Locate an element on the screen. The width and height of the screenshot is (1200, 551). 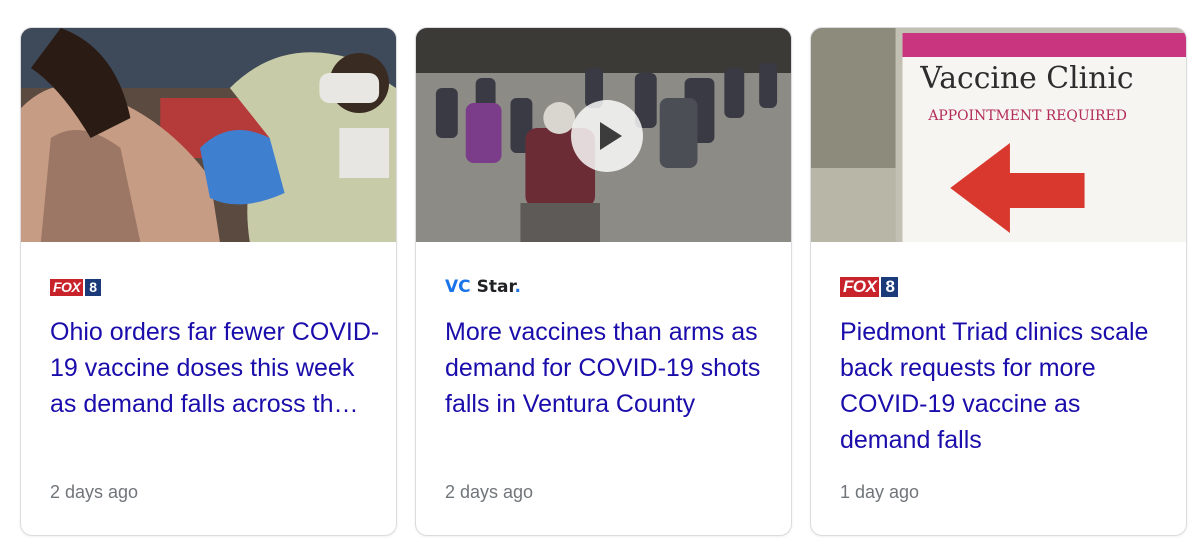
news-thumbnail: Vaccine Clinic APPOINTMENT REQUIRED is located at coordinates (998, 135).